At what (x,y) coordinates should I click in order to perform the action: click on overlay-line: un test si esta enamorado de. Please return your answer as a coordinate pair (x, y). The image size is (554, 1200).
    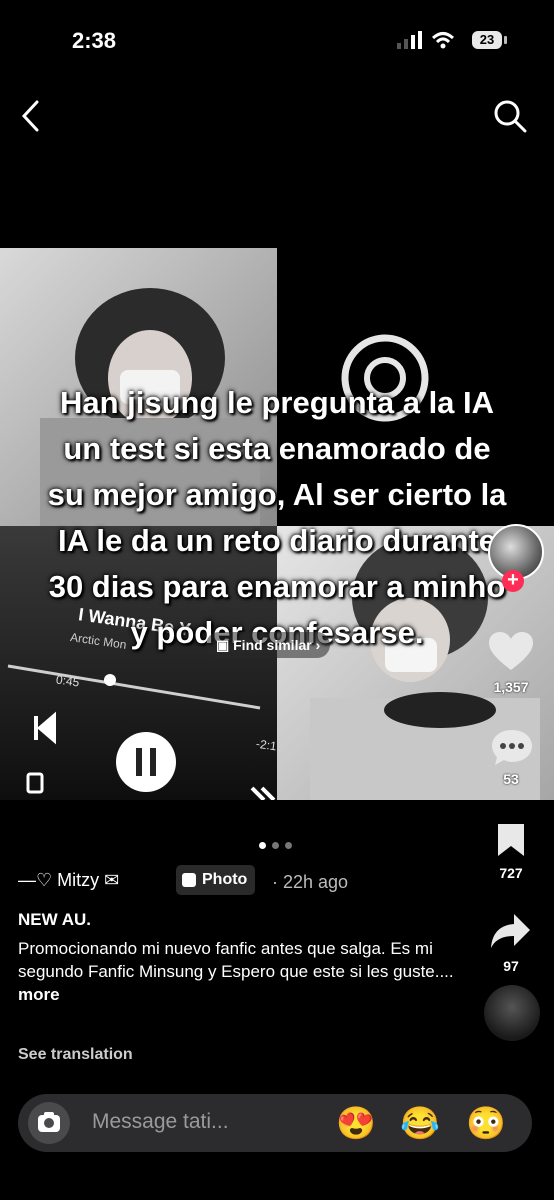
    Looking at the image, I should click on (277, 448).